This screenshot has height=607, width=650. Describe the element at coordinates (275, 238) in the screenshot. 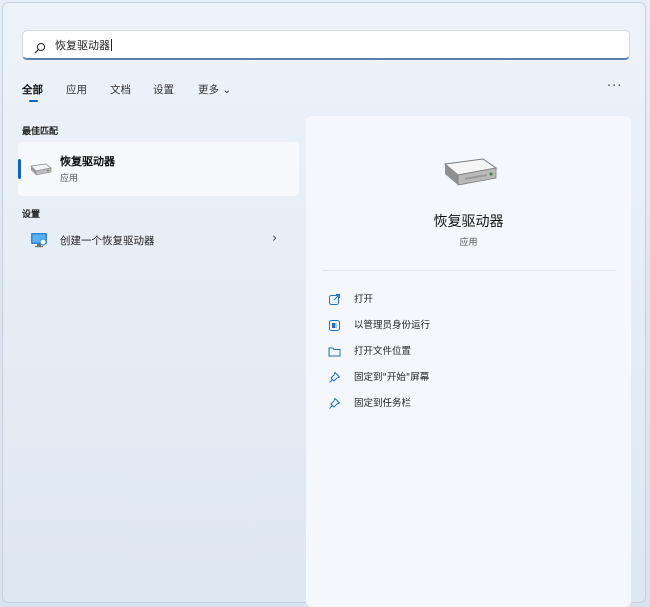

I see `chevron-right-icon: ›` at that location.